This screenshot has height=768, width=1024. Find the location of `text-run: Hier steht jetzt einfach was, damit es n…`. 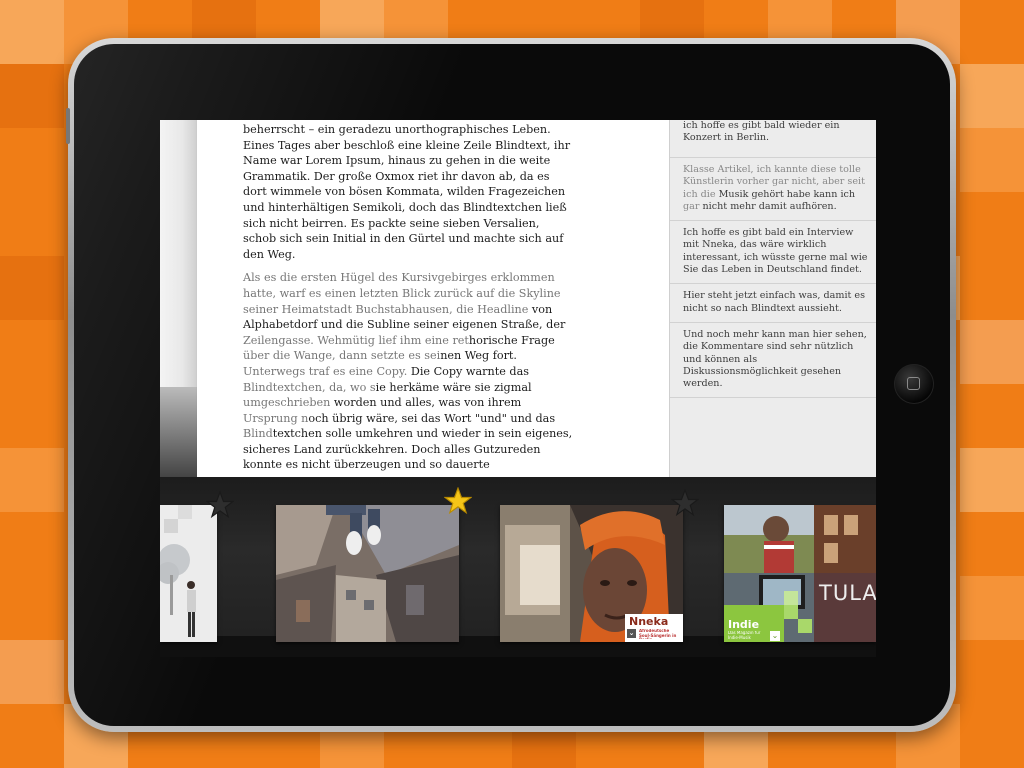

text-run: Hier steht jetzt einfach was, damit es n… is located at coordinates (774, 302).